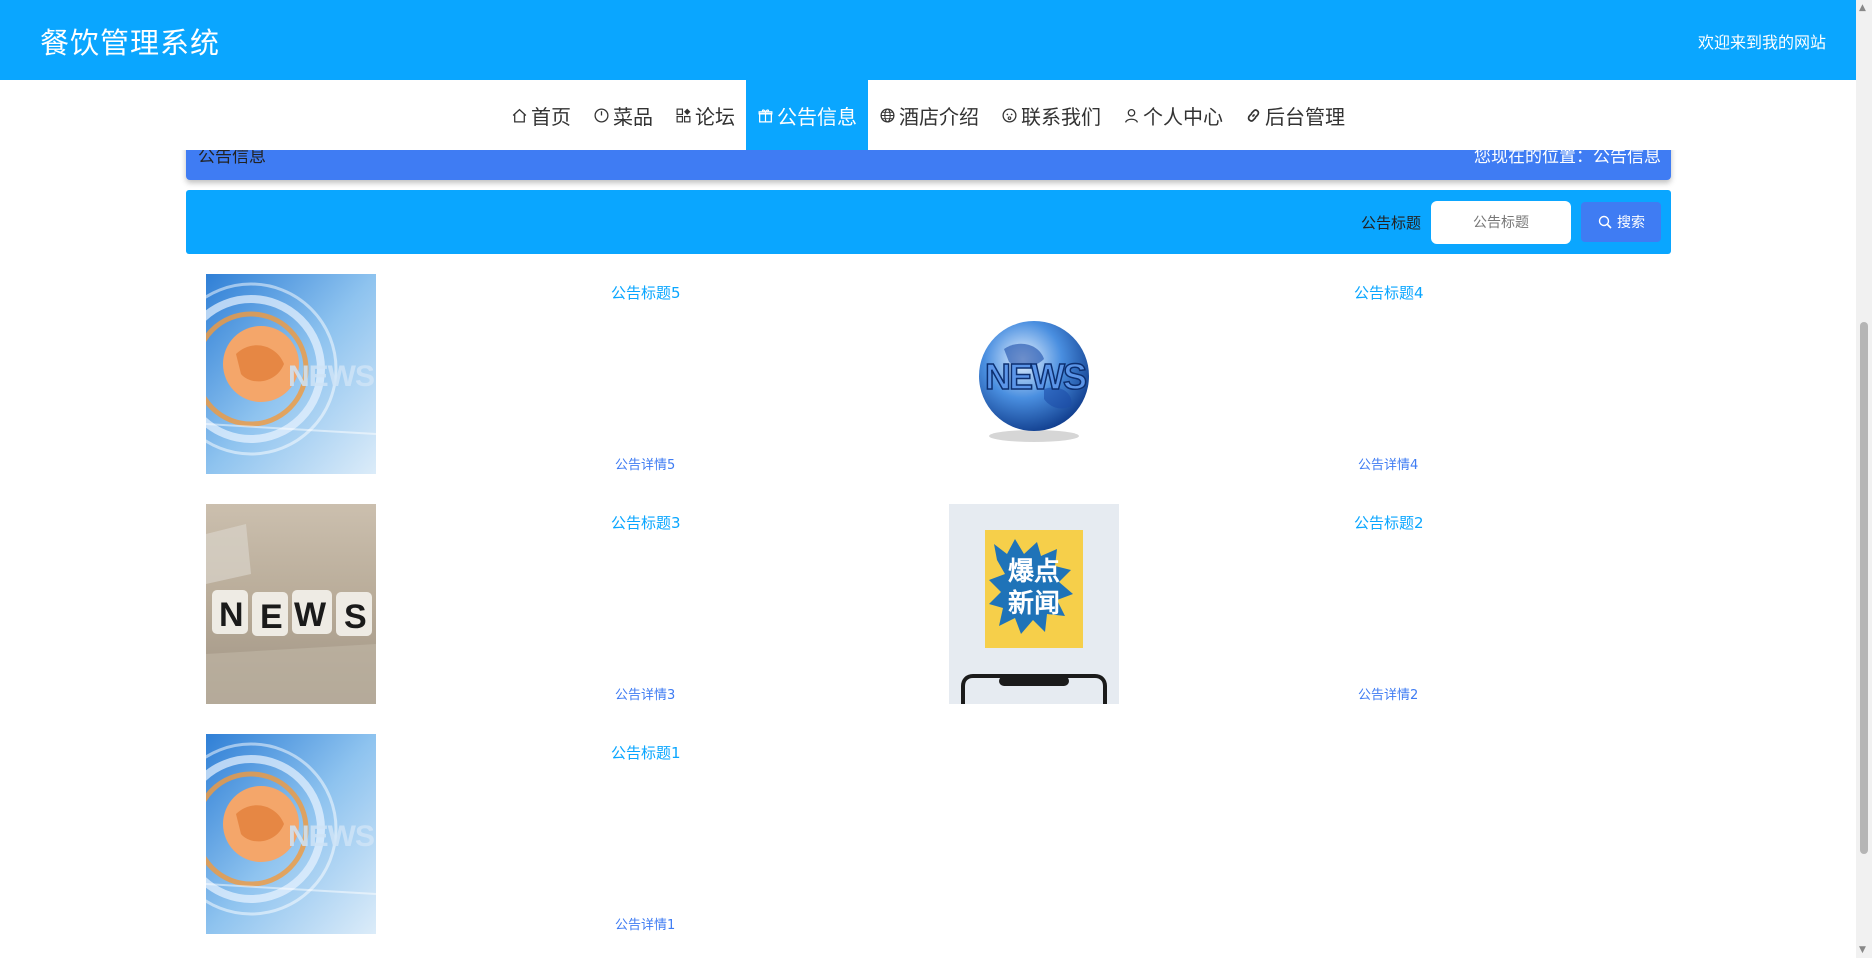  I want to click on nav-item-home: 首页, so click(541, 115).